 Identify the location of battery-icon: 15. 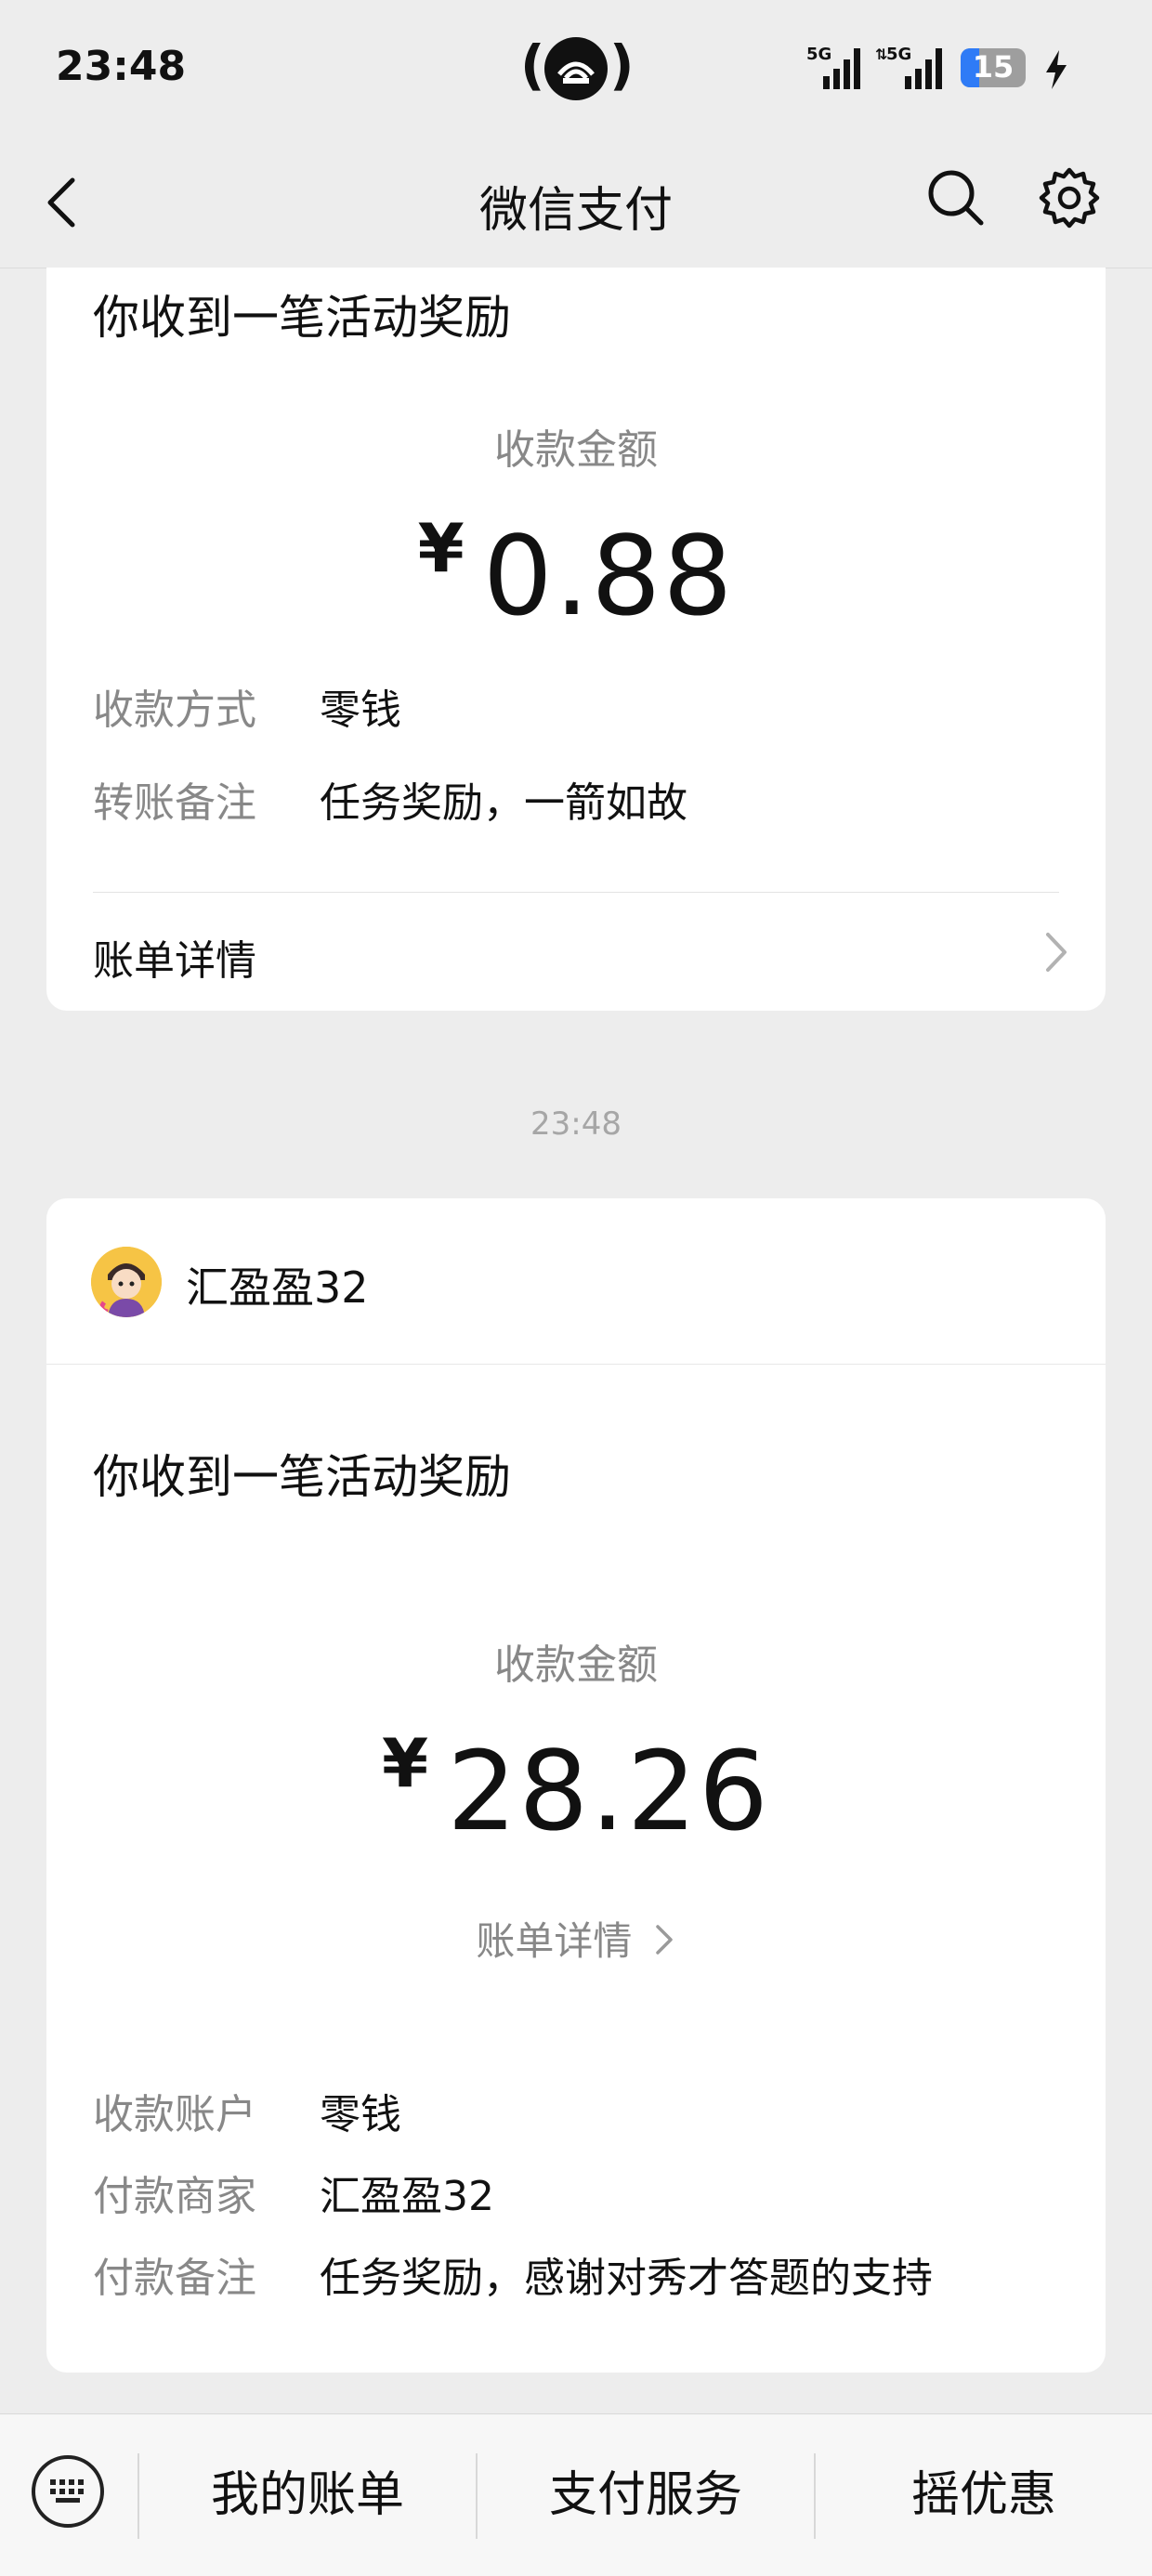
(993, 67).